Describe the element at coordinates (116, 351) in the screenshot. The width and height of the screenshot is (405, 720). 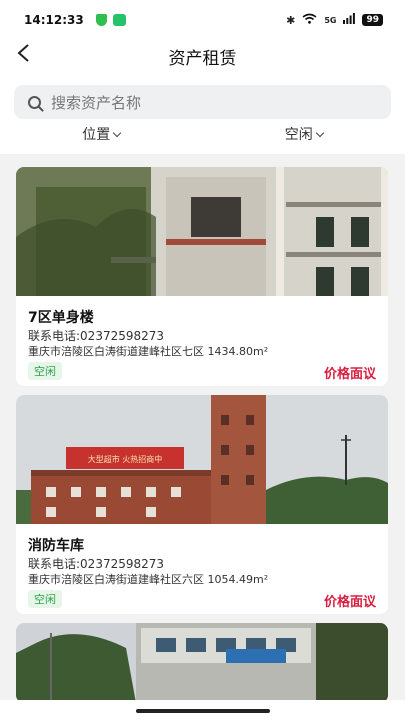
I see `asset-address: 重庆市涪陵区白涛街道建峰社区七区` at that location.